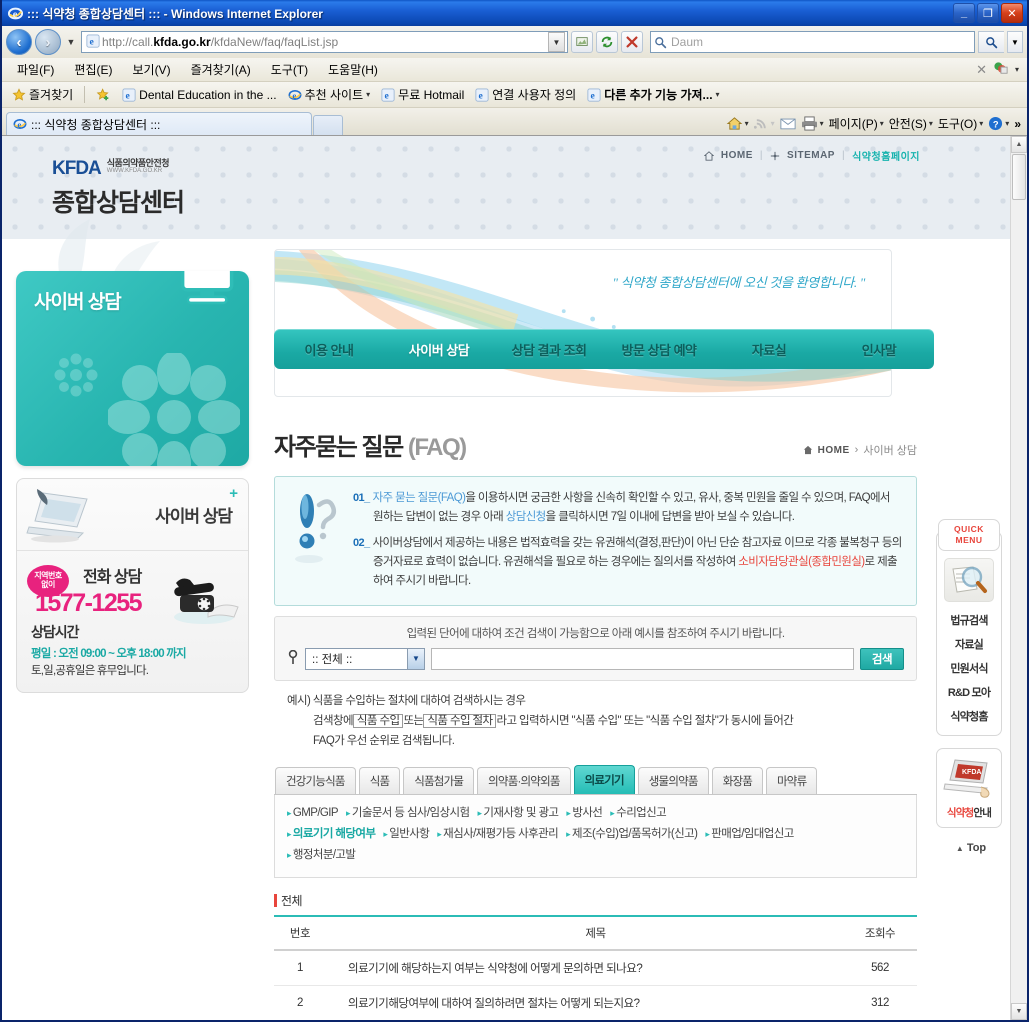 This screenshot has height=1022, width=1029. Describe the element at coordinates (42, 94) in the screenshot. I see `favorites-button: 즐겨찾기` at that location.